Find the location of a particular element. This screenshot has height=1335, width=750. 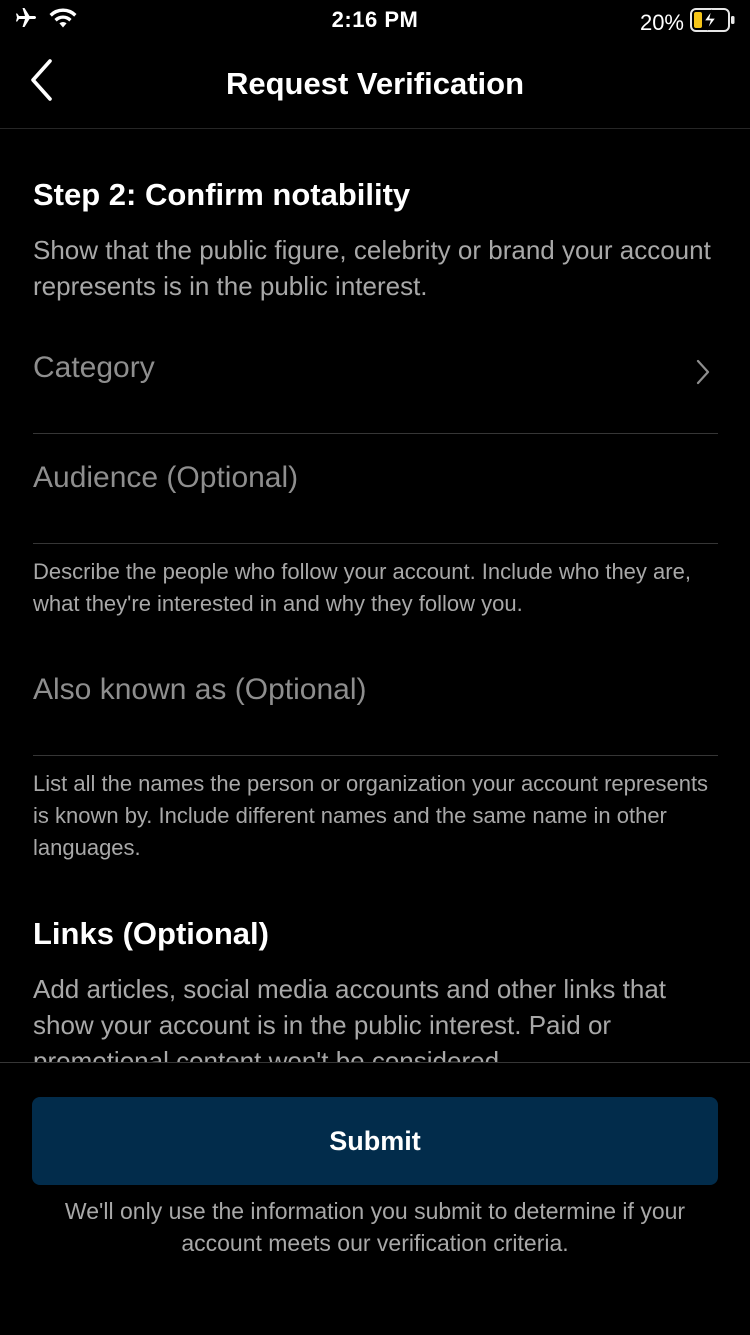

audience-label: Audience (Optional) is located at coordinates (166, 477).